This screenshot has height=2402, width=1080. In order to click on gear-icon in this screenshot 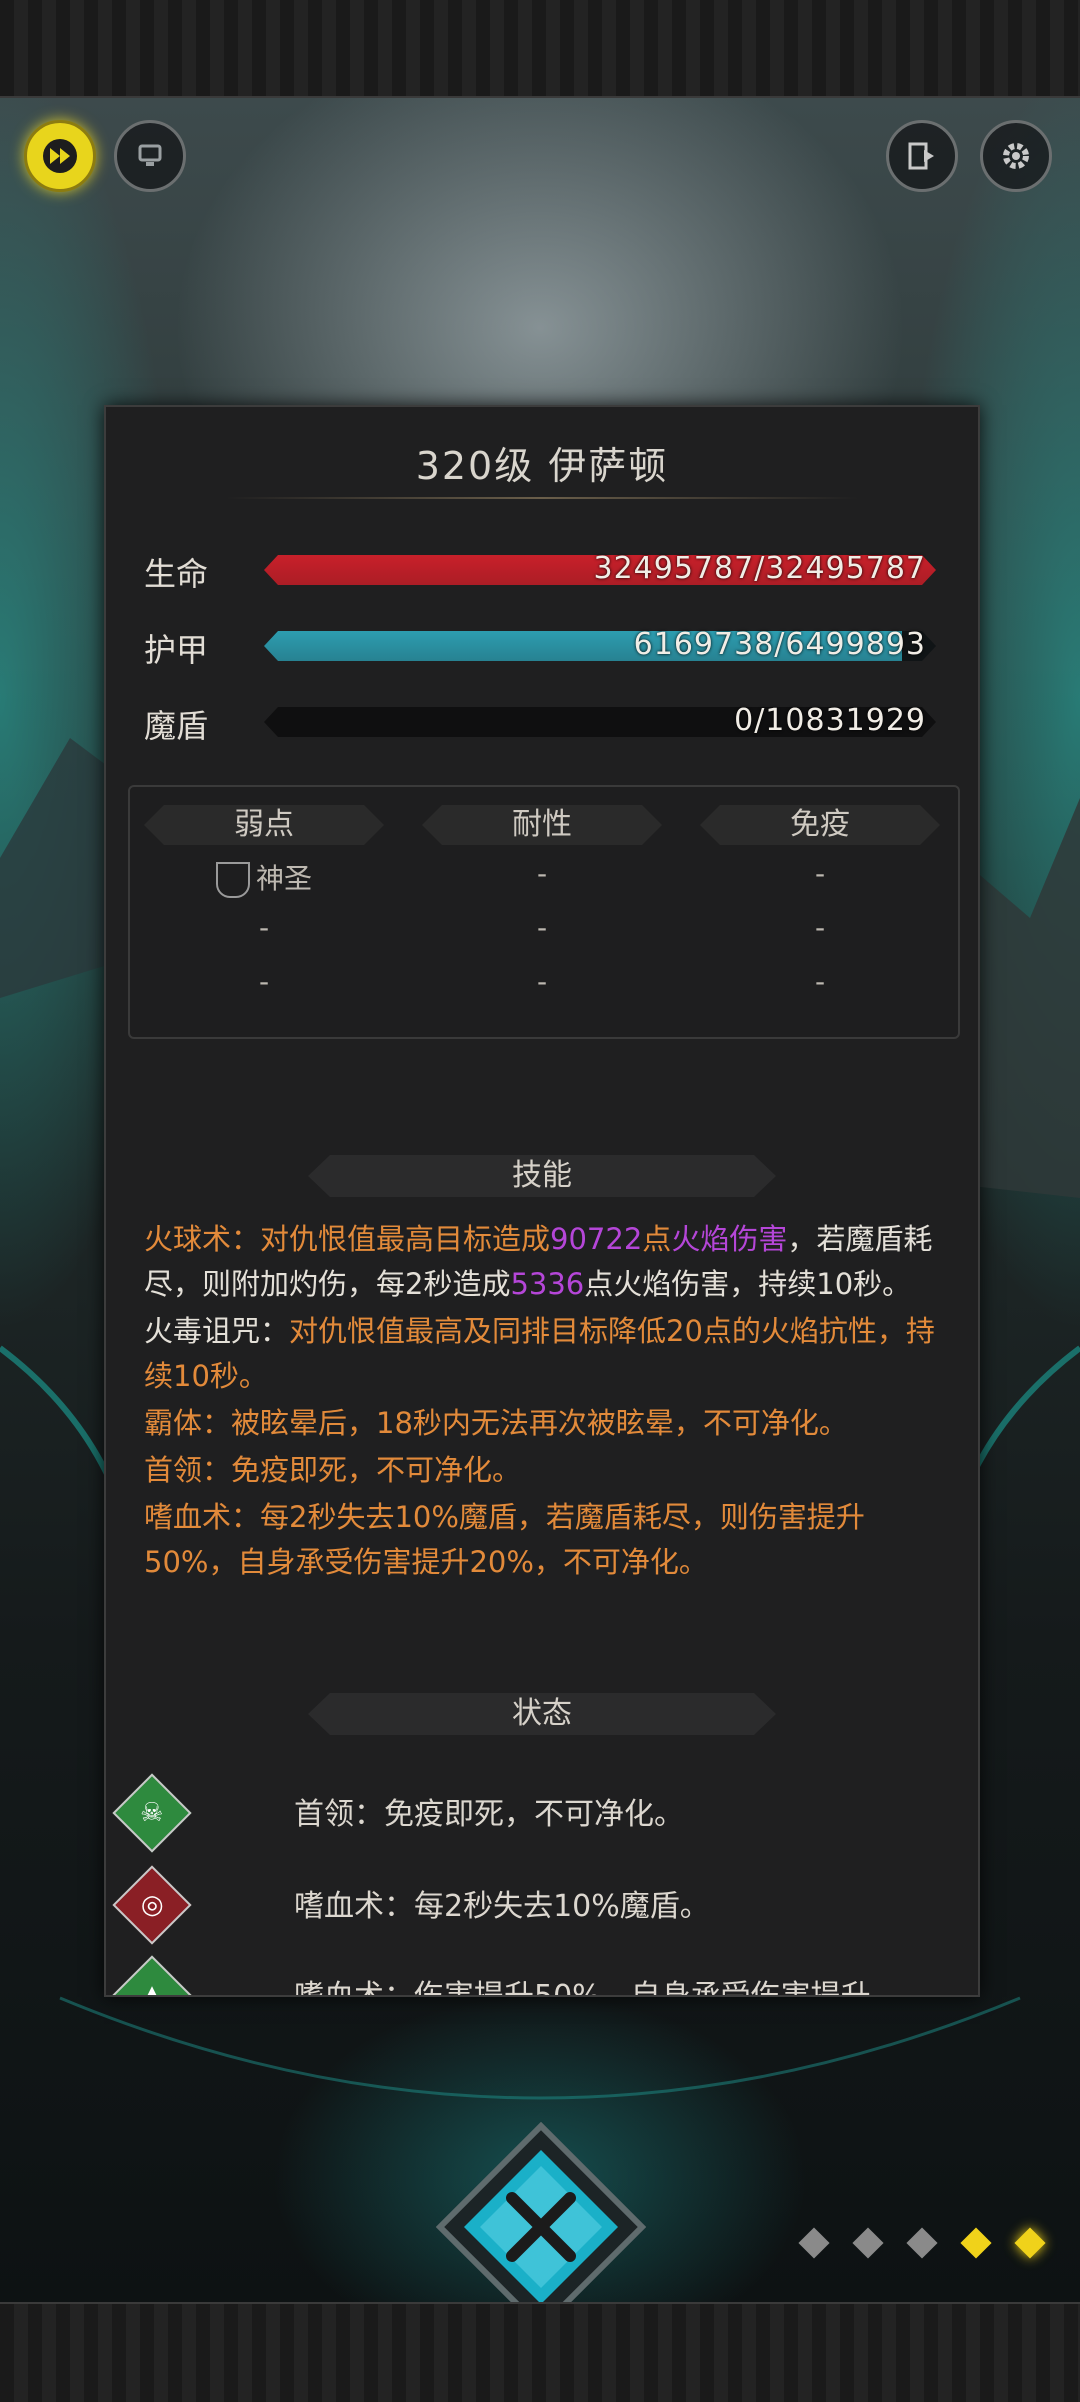, I will do `click(1016, 156)`.